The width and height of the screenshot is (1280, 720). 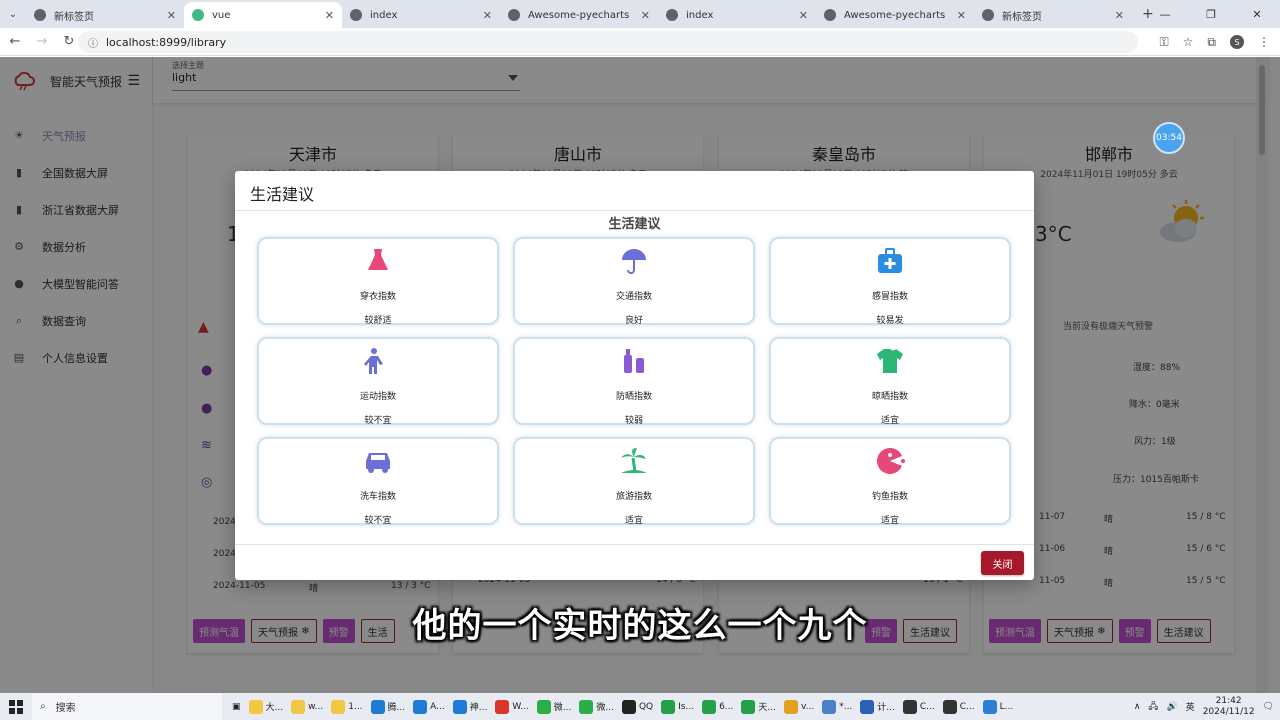 I want to click on forward-icon: →, so click(x=42, y=41).